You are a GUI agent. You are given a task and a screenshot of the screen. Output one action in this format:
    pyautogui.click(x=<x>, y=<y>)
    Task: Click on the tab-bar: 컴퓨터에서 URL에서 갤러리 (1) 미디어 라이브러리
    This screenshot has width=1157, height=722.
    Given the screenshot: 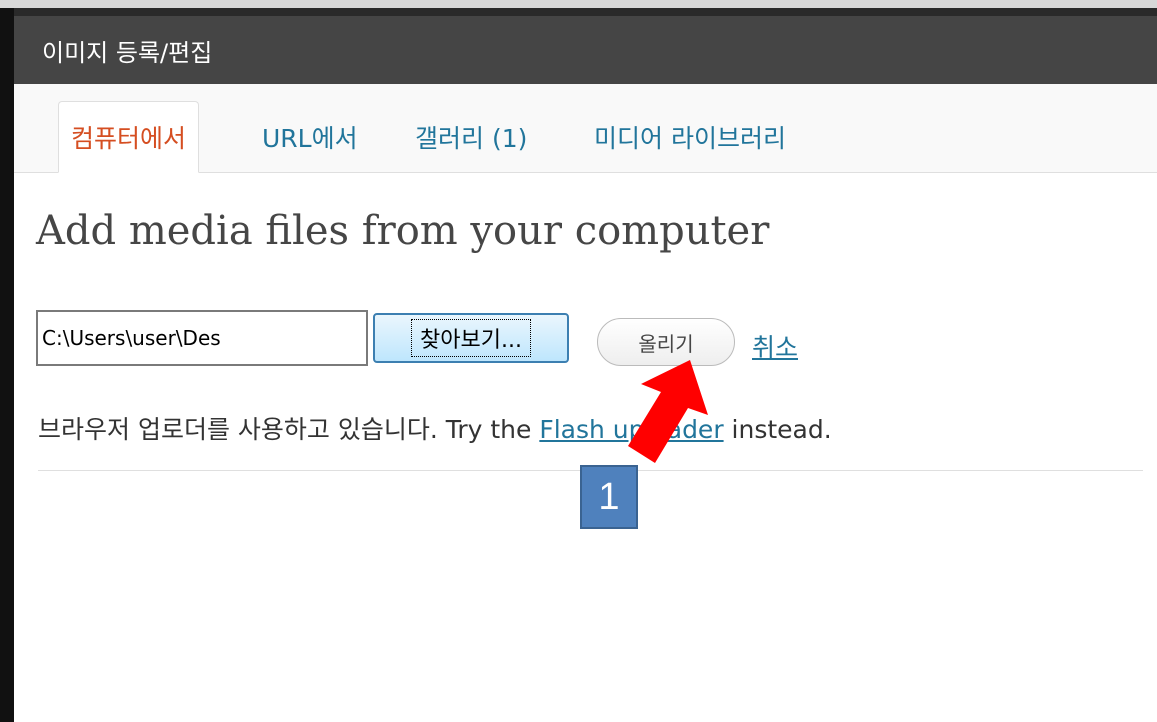 What is the action you would take?
    pyautogui.click(x=585, y=128)
    